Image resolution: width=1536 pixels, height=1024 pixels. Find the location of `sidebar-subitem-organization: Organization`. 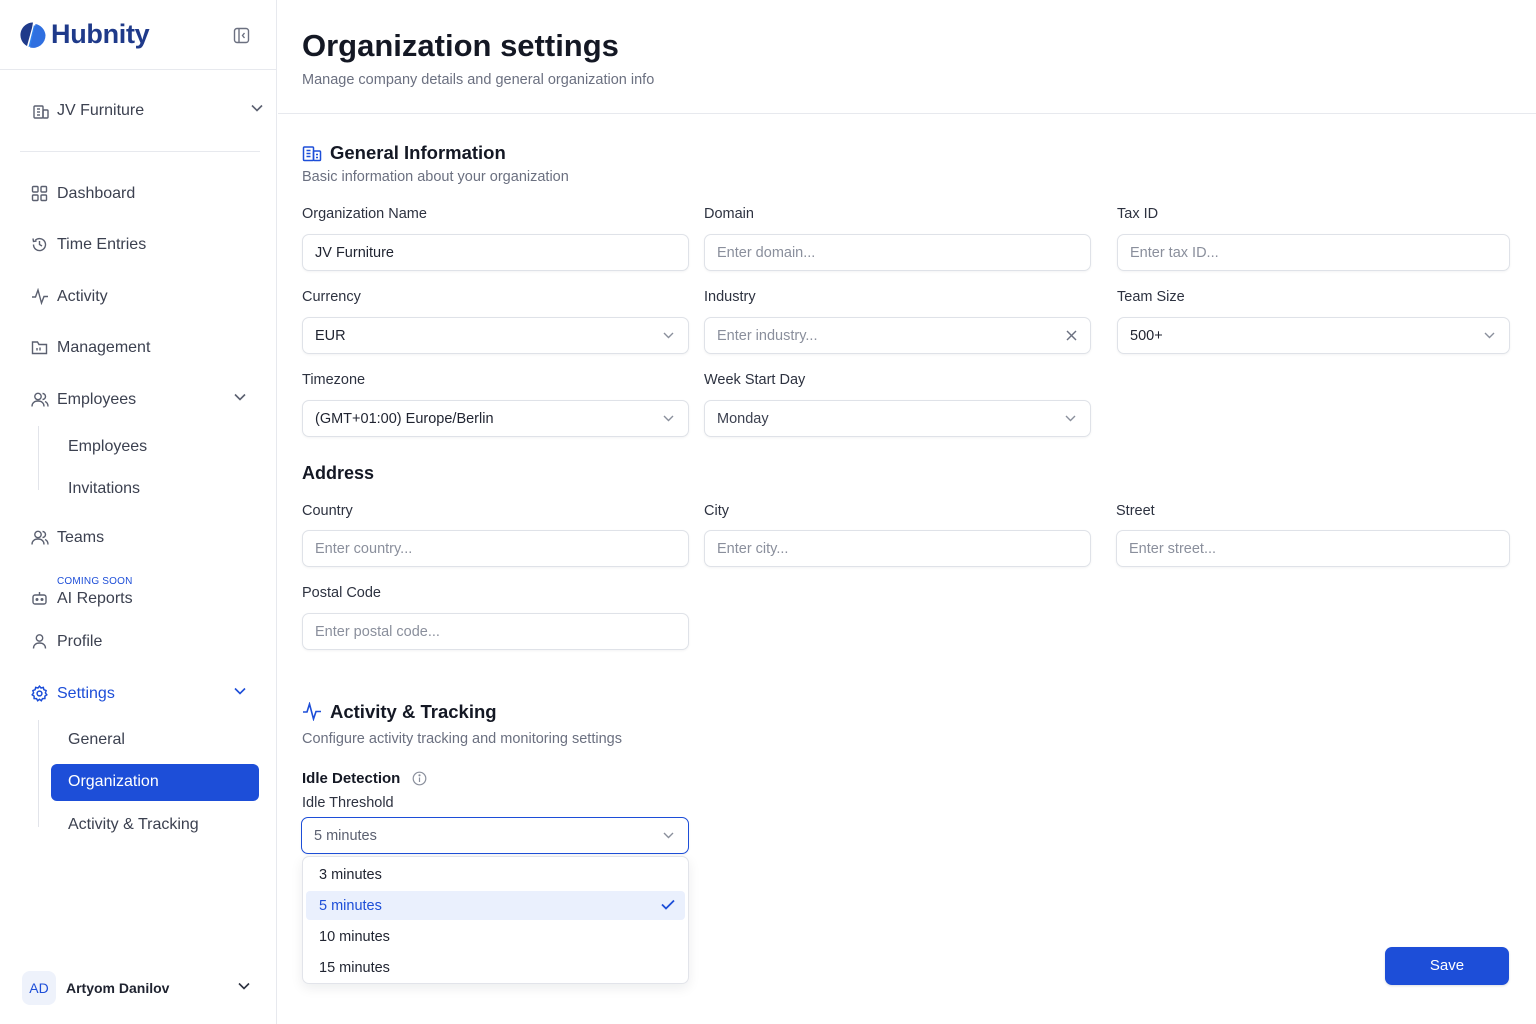

sidebar-subitem-organization: Organization is located at coordinates (155, 782).